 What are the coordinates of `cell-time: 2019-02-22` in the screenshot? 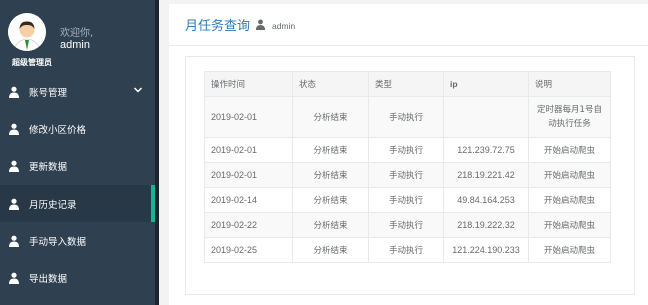 It's located at (248, 225).